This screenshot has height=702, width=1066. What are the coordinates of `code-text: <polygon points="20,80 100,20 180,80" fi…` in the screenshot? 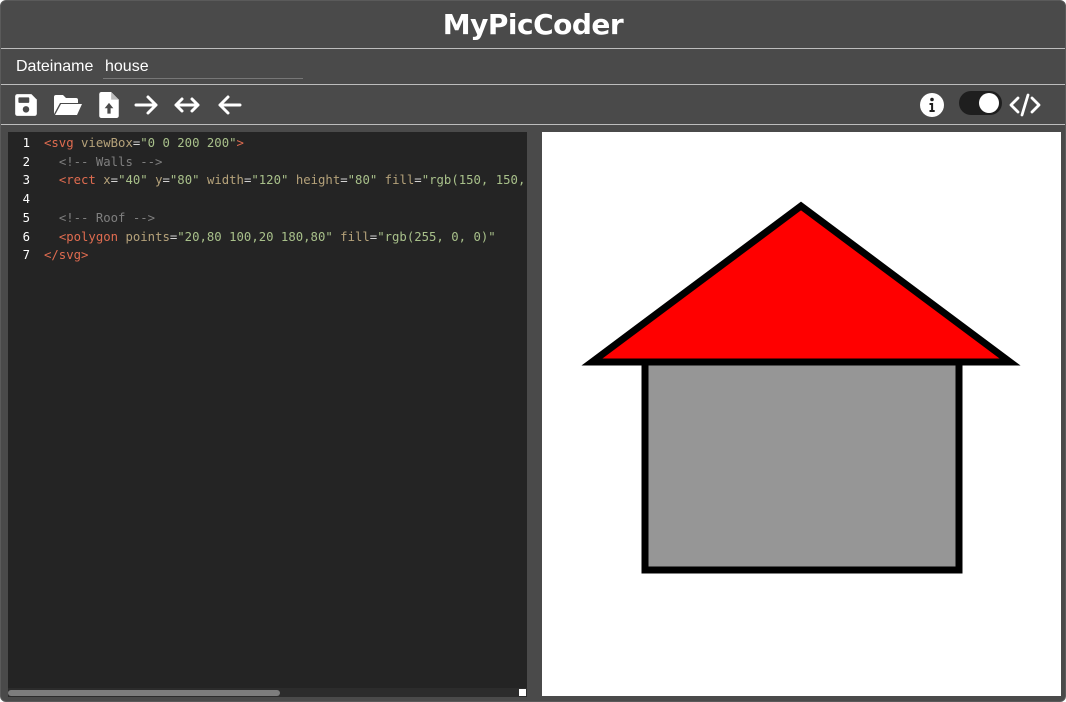 It's located at (270, 237).